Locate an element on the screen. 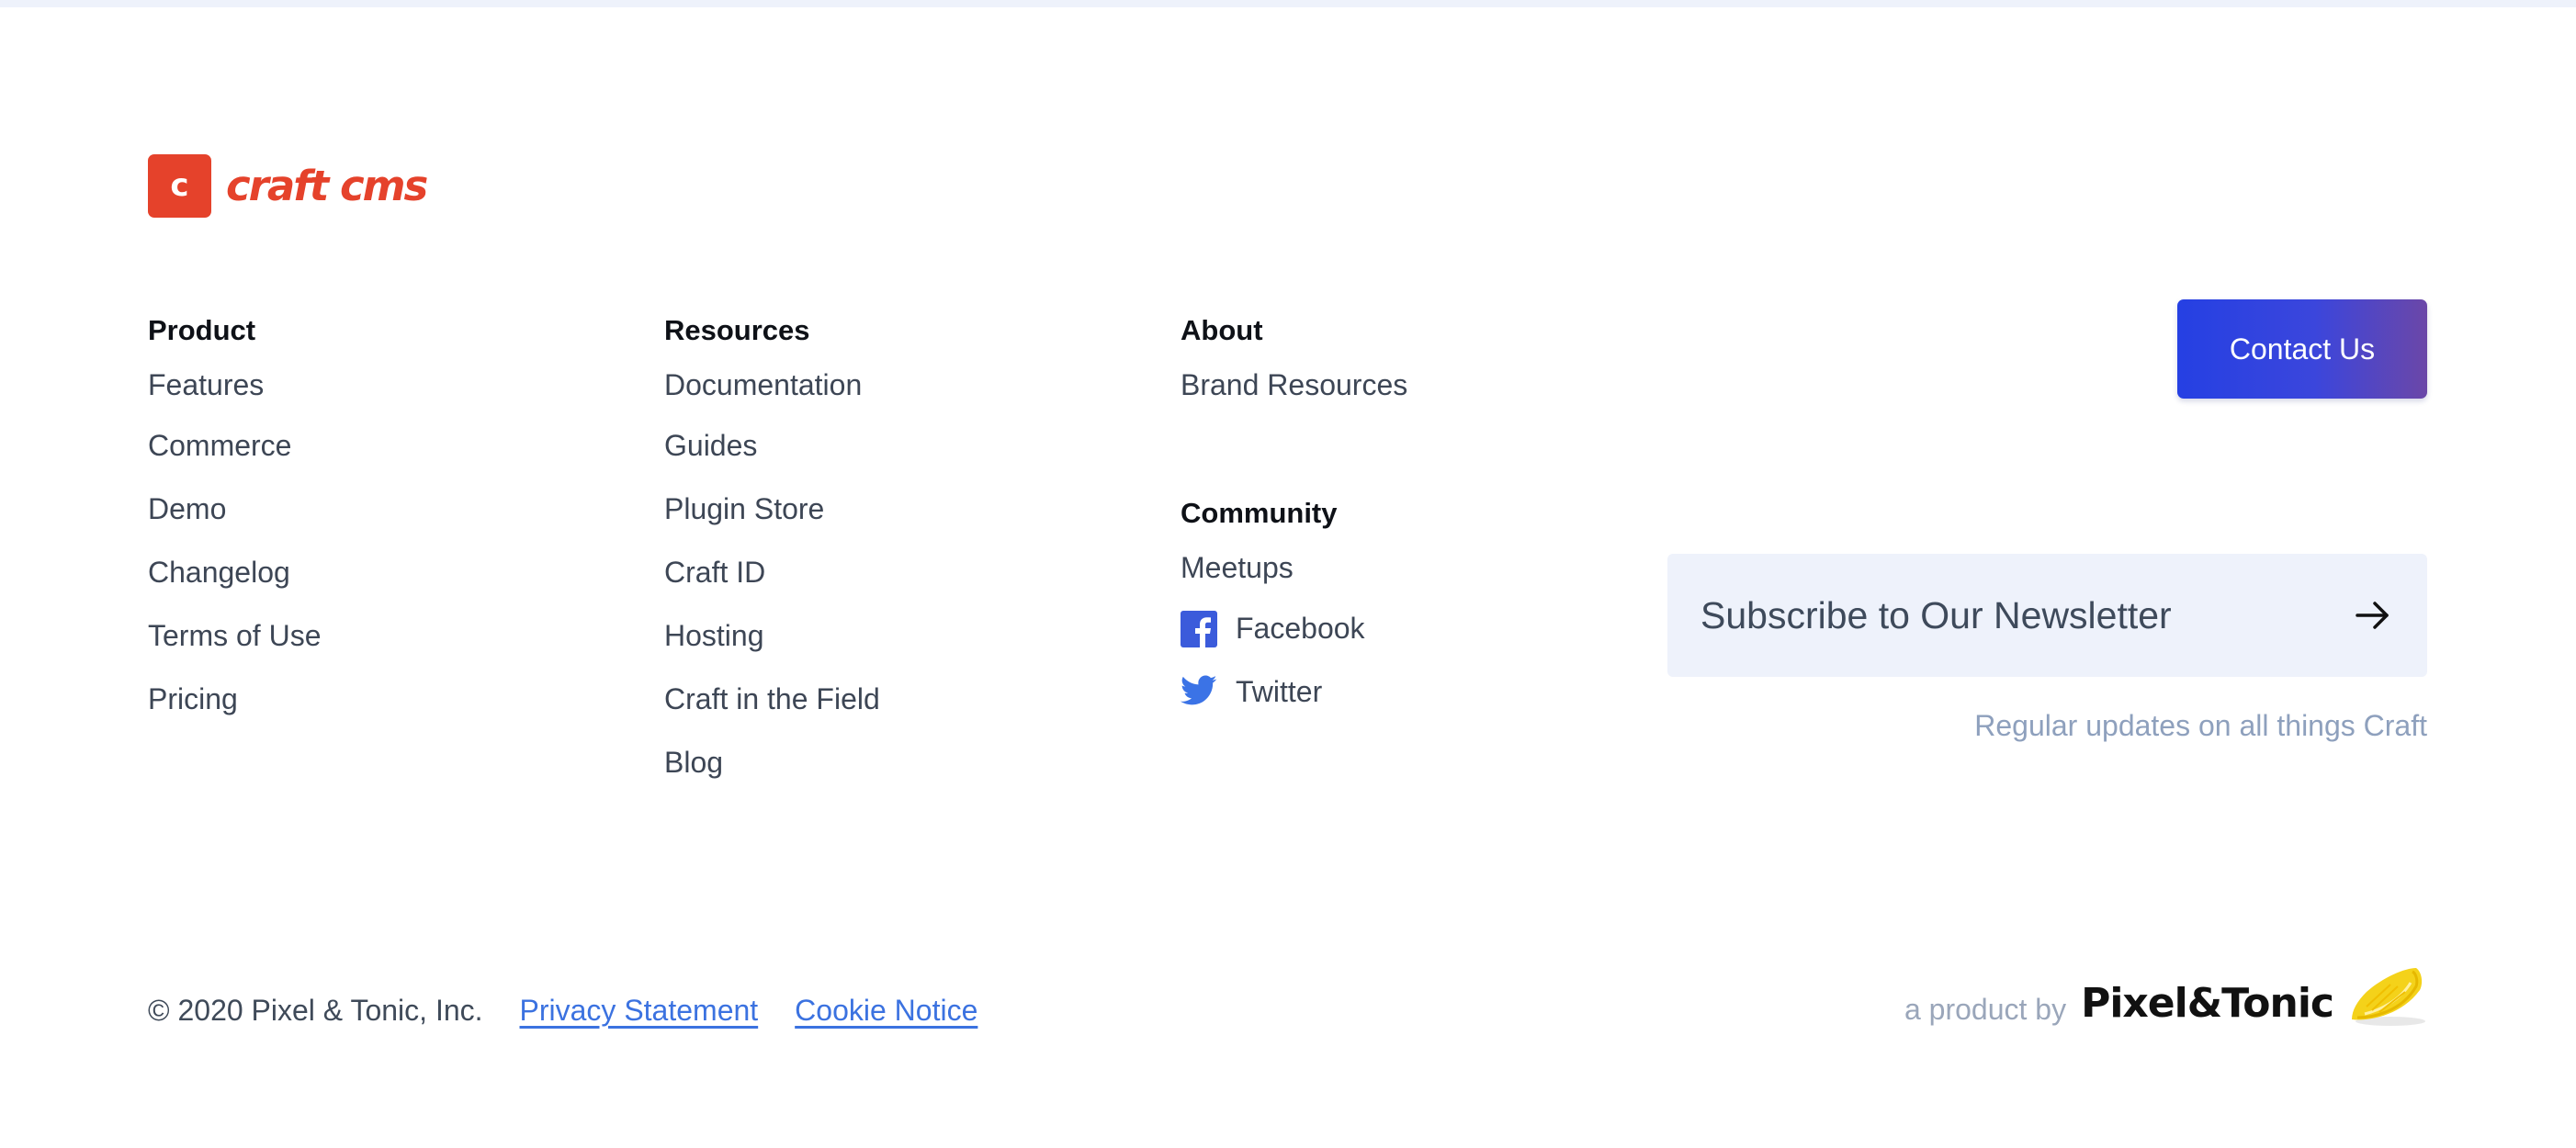  product-heading: Product is located at coordinates (202, 330).